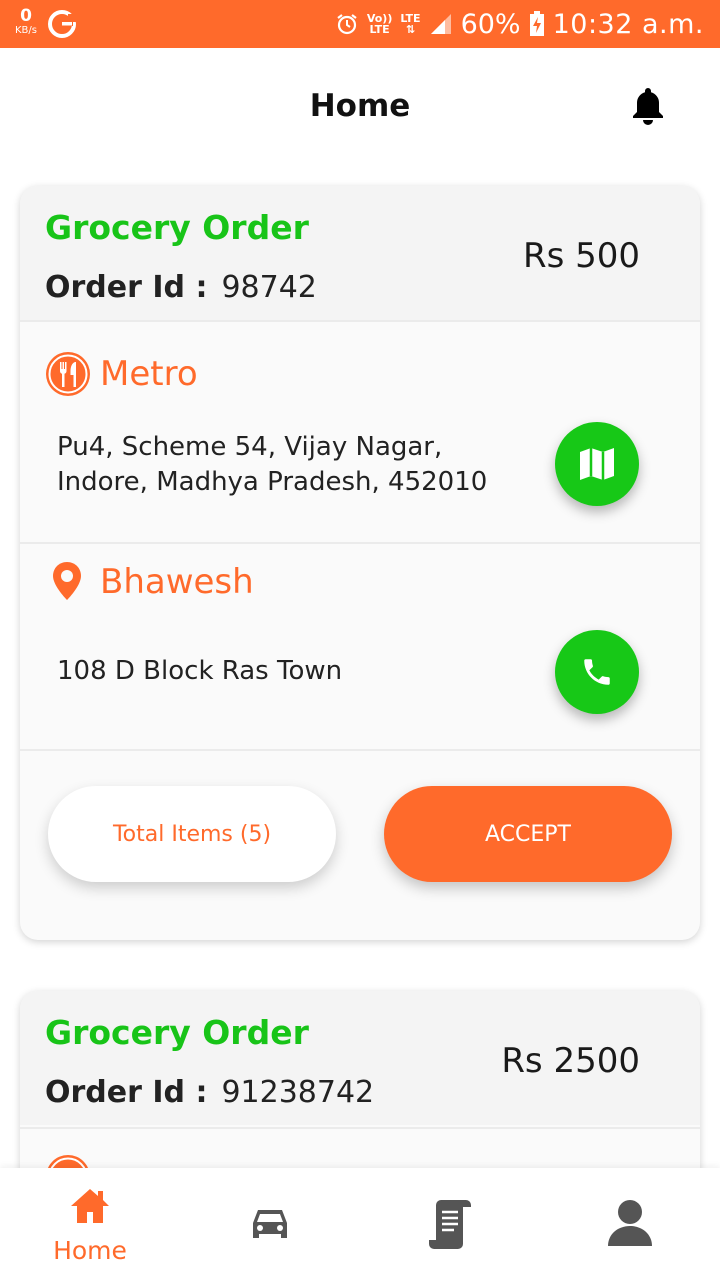 The height and width of the screenshot is (1280, 720). I want to click on status-bar: 0 KB/s Vo)) LTE LTE ⇅ 60% 10:32 a.m., so click(360, 24).